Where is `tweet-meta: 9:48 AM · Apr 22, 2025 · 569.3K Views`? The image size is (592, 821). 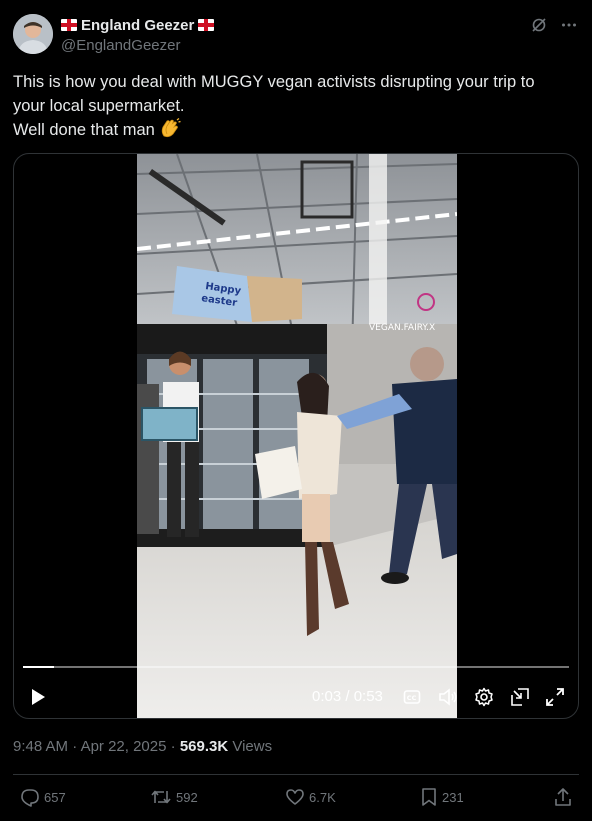
tweet-meta: 9:48 AM · Apr 22, 2025 · 569.3K Views is located at coordinates (142, 746).